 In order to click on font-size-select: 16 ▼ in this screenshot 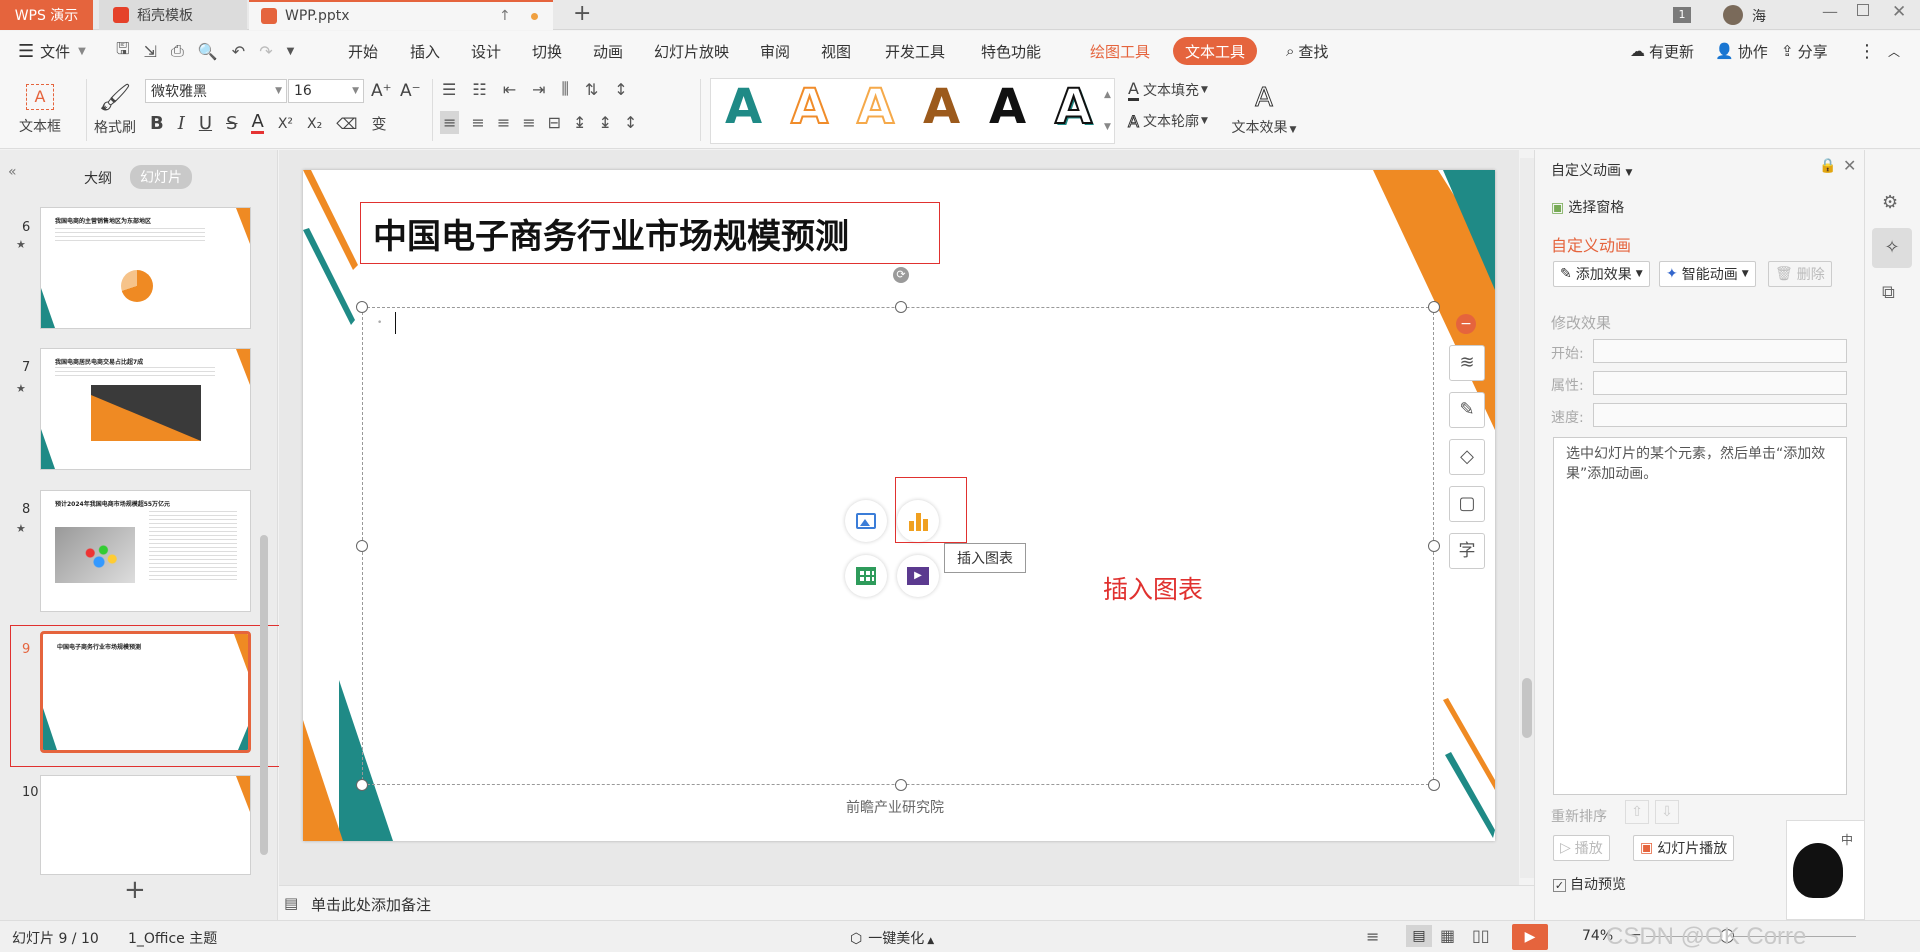, I will do `click(326, 91)`.